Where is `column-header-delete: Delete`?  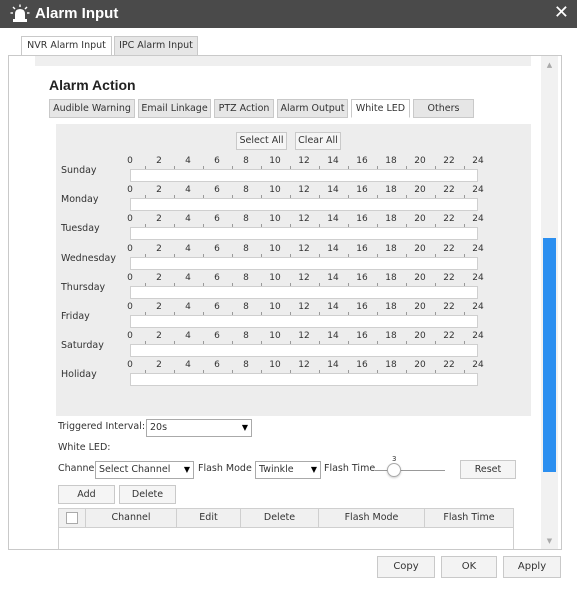 column-header-delete: Delete is located at coordinates (280, 518).